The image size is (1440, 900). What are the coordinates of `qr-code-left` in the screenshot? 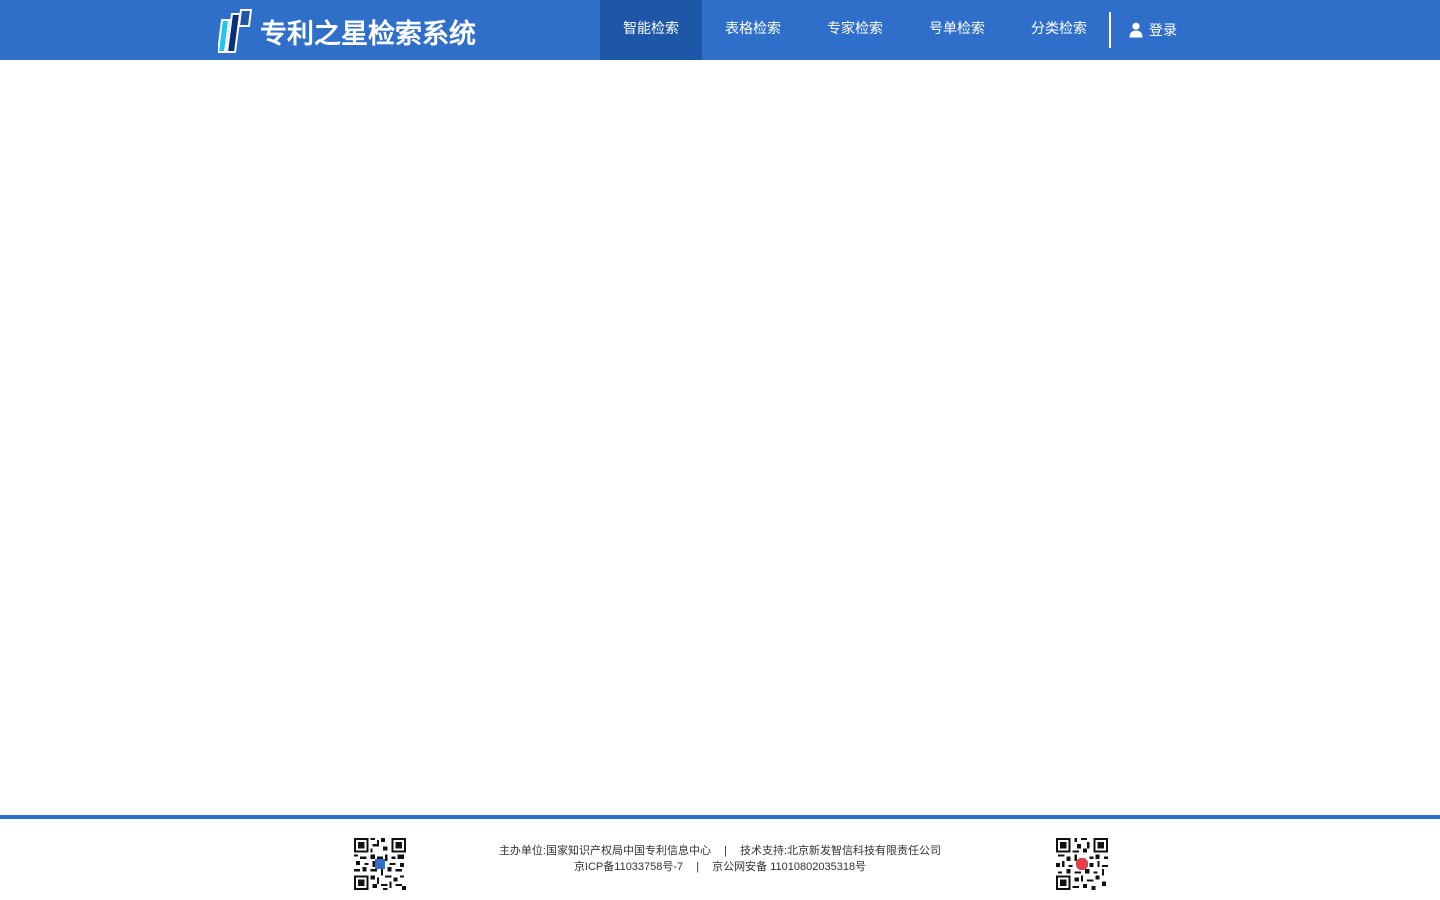 It's located at (380, 864).